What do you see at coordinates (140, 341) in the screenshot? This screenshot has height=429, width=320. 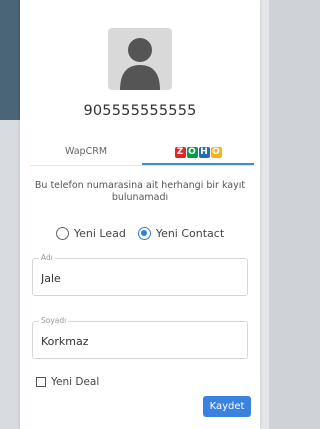 I see `last-name-input` at bounding box center [140, 341].